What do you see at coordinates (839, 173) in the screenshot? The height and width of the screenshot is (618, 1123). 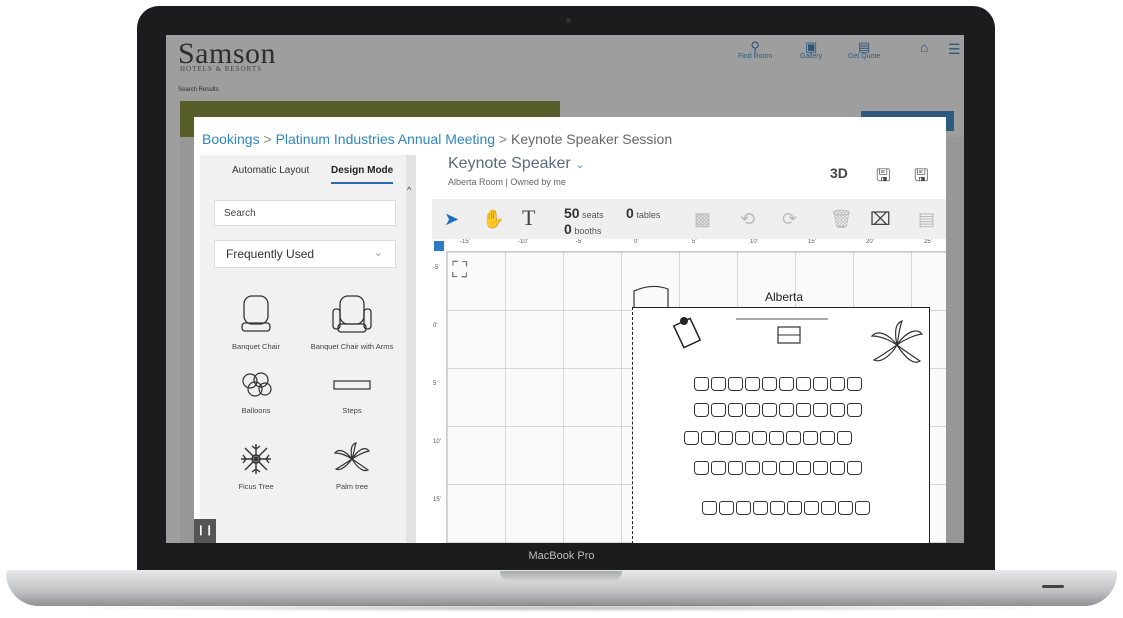 I see `3d-view-icon: 3D` at bounding box center [839, 173].